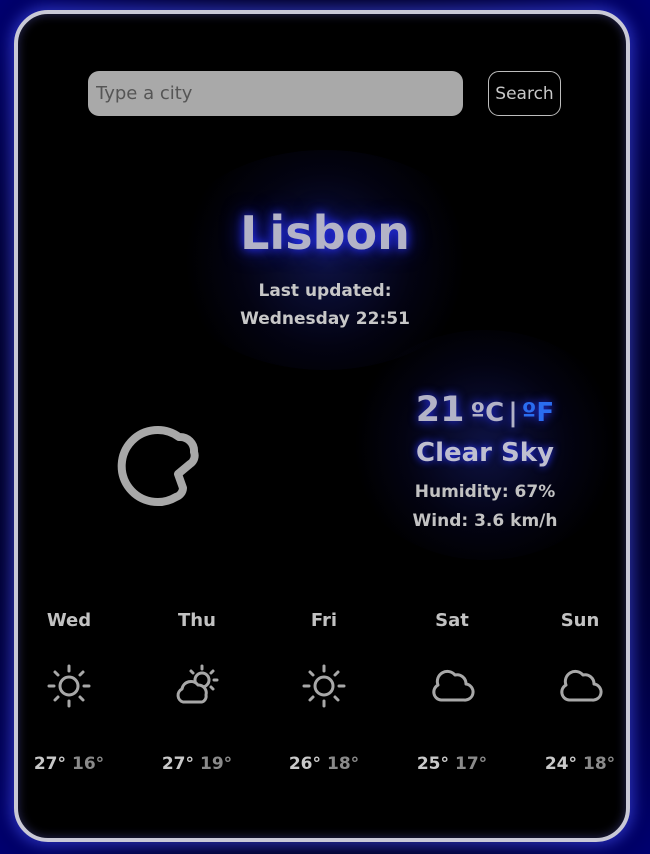 The image size is (650, 854). What do you see at coordinates (524, 93) in the screenshot?
I see `search-button: Search` at bounding box center [524, 93].